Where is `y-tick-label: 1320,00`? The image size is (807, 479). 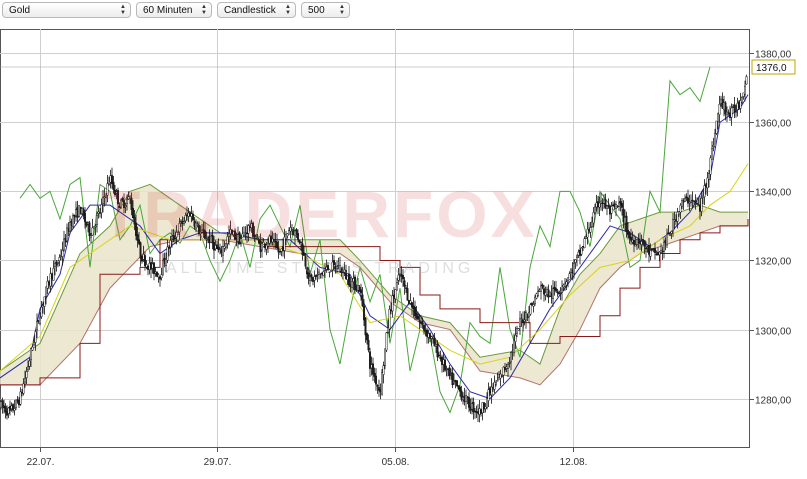
y-tick-label: 1320,00 is located at coordinates (773, 262).